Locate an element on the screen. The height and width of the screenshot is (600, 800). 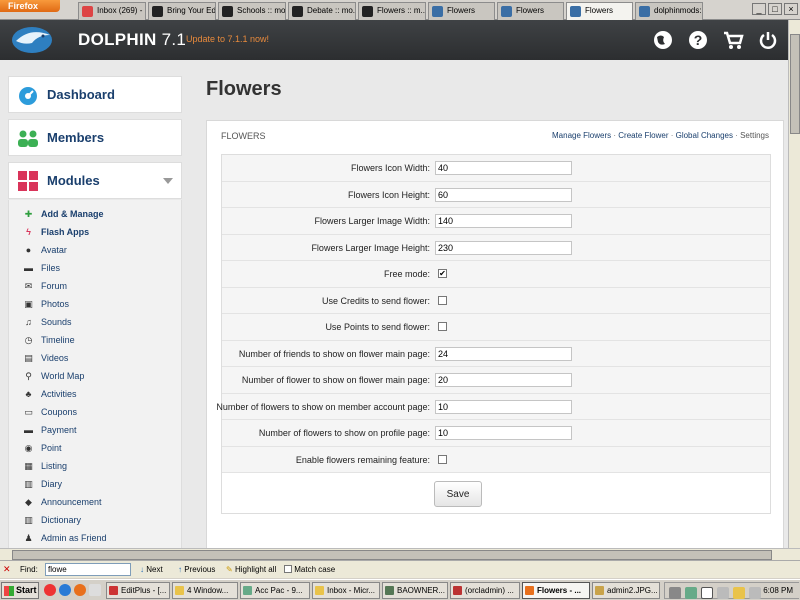
firefox-icon is located at coordinates (80, 590).